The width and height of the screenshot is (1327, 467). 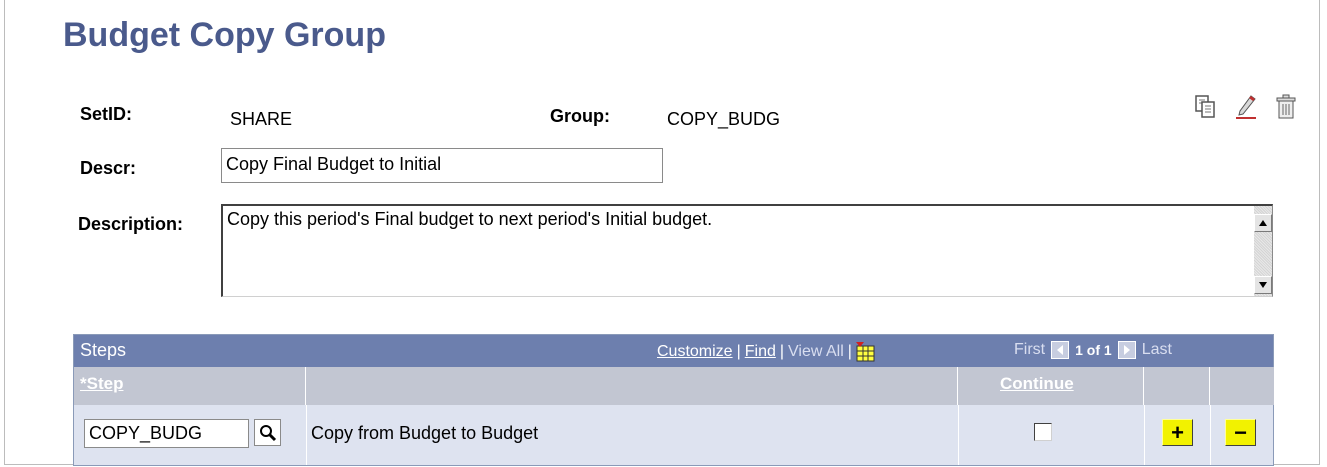 What do you see at coordinates (1126, 350) in the screenshot?
I see `next-arrow-icon` at bounding box center [1126, 350].